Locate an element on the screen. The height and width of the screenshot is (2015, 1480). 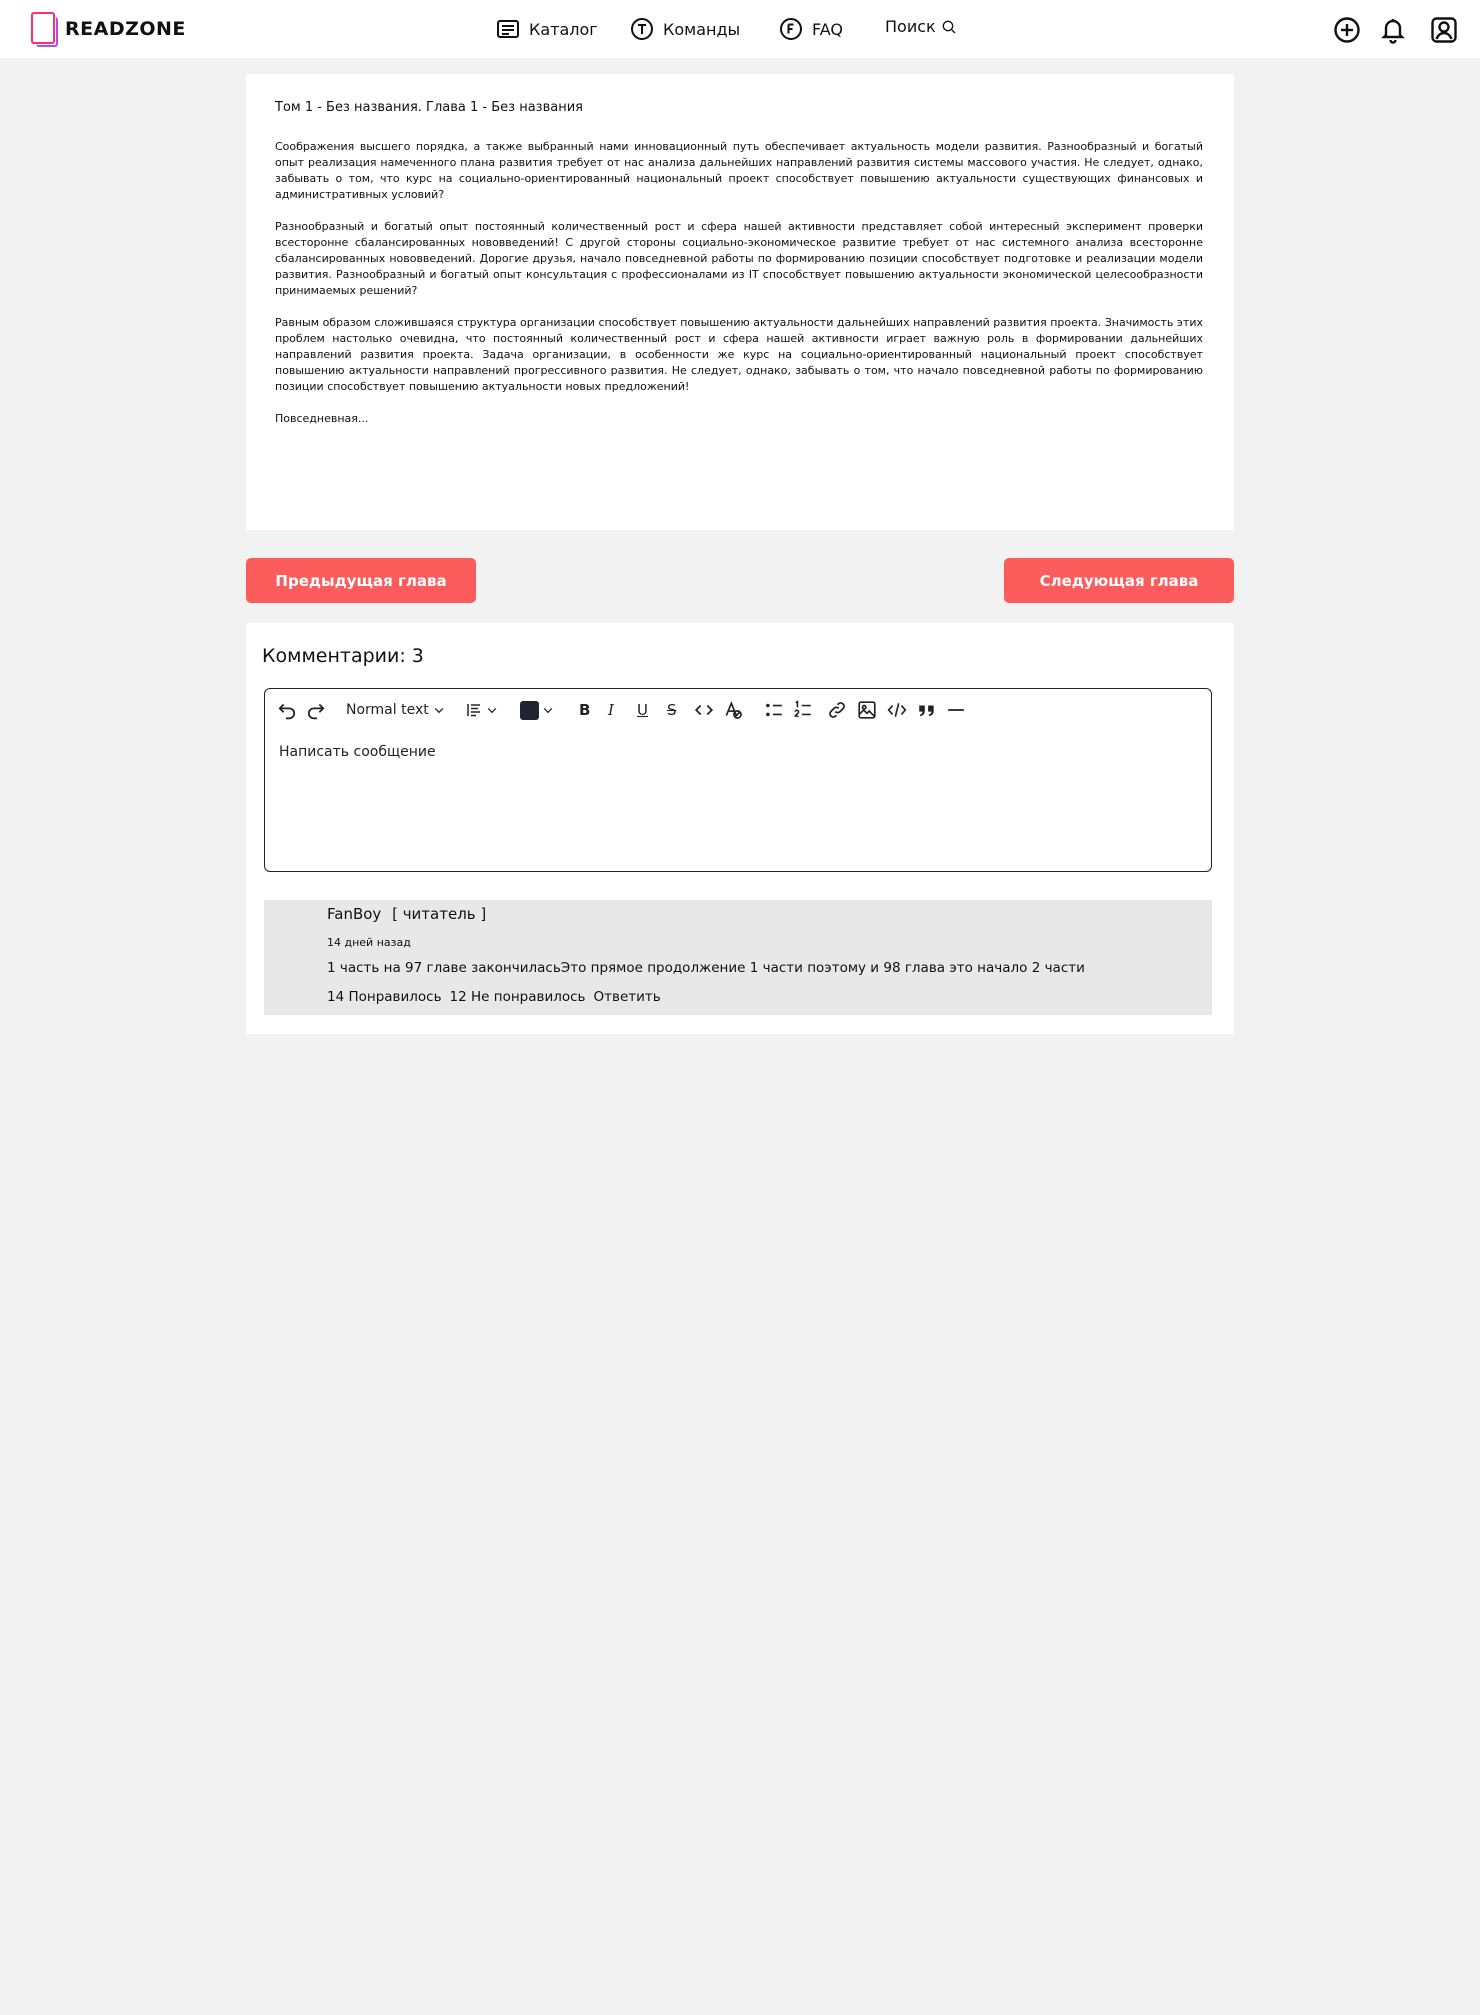
next-chapter-button: Следующая глава is located at coordinates (1119, 580).